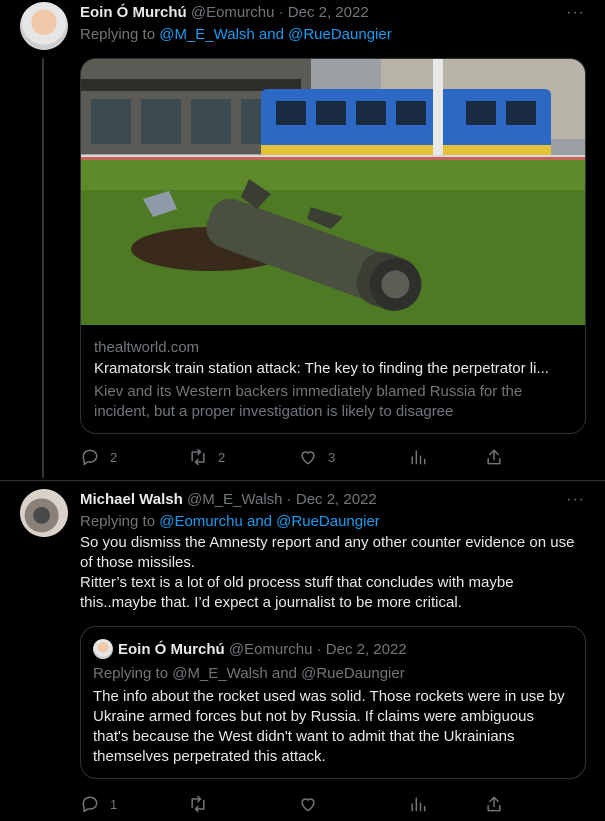  Describe the element at coordinates (366, 649) in the screenshot. I see `quote-date: Dec 2, 2022` at that location.